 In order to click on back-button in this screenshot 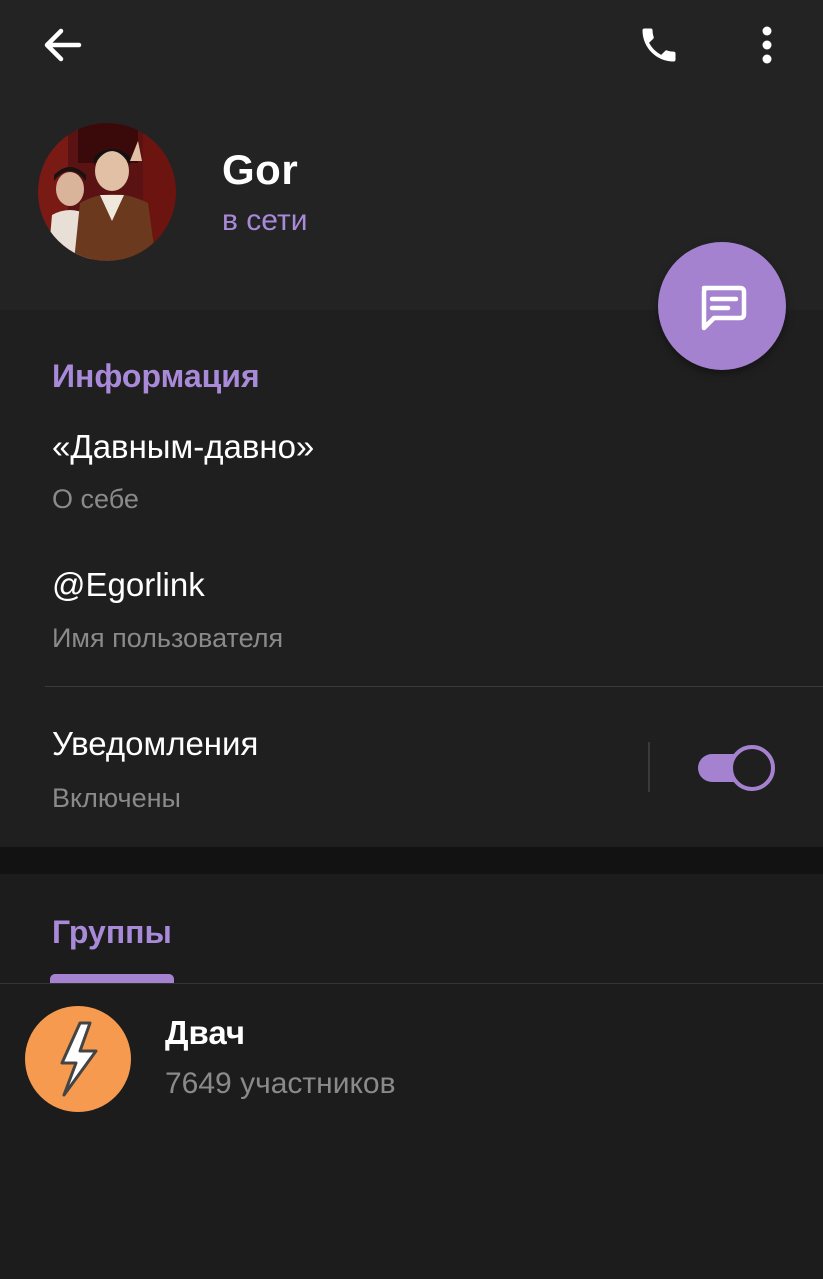, I will do `click(62, 45)`.